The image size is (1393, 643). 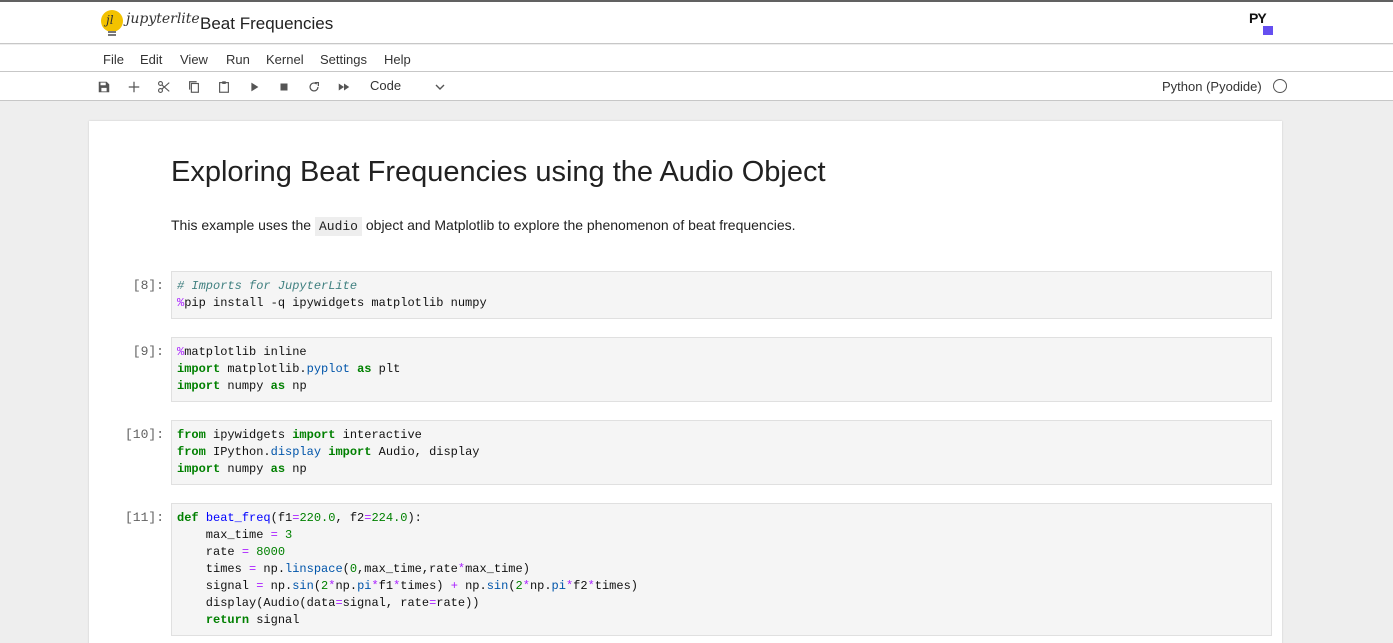 What do you see at coordinates (696, 23) in the screenshot?
I see `app-header: jl jupyterlite Beat Frequencies PY` at bounding box center [696, 23].